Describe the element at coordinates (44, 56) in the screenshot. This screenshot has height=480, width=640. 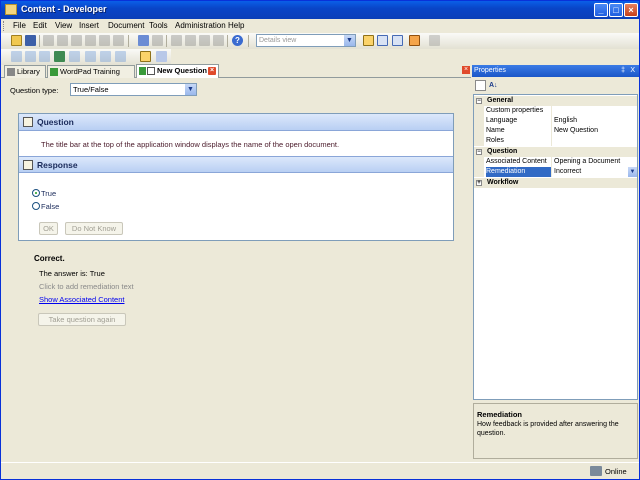
I see `concept-icon` at that location.